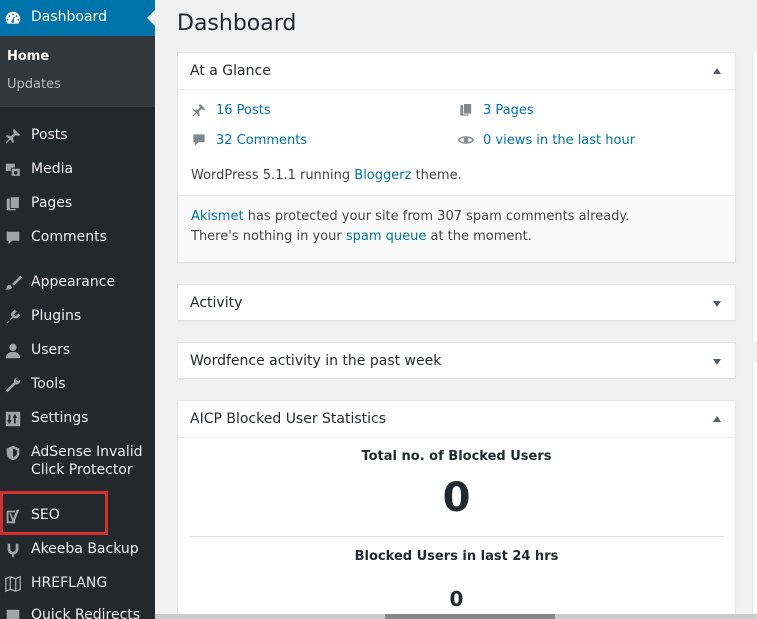  I want to click on sidebar-item-dashboard: Dashboard, so click(77, 18).